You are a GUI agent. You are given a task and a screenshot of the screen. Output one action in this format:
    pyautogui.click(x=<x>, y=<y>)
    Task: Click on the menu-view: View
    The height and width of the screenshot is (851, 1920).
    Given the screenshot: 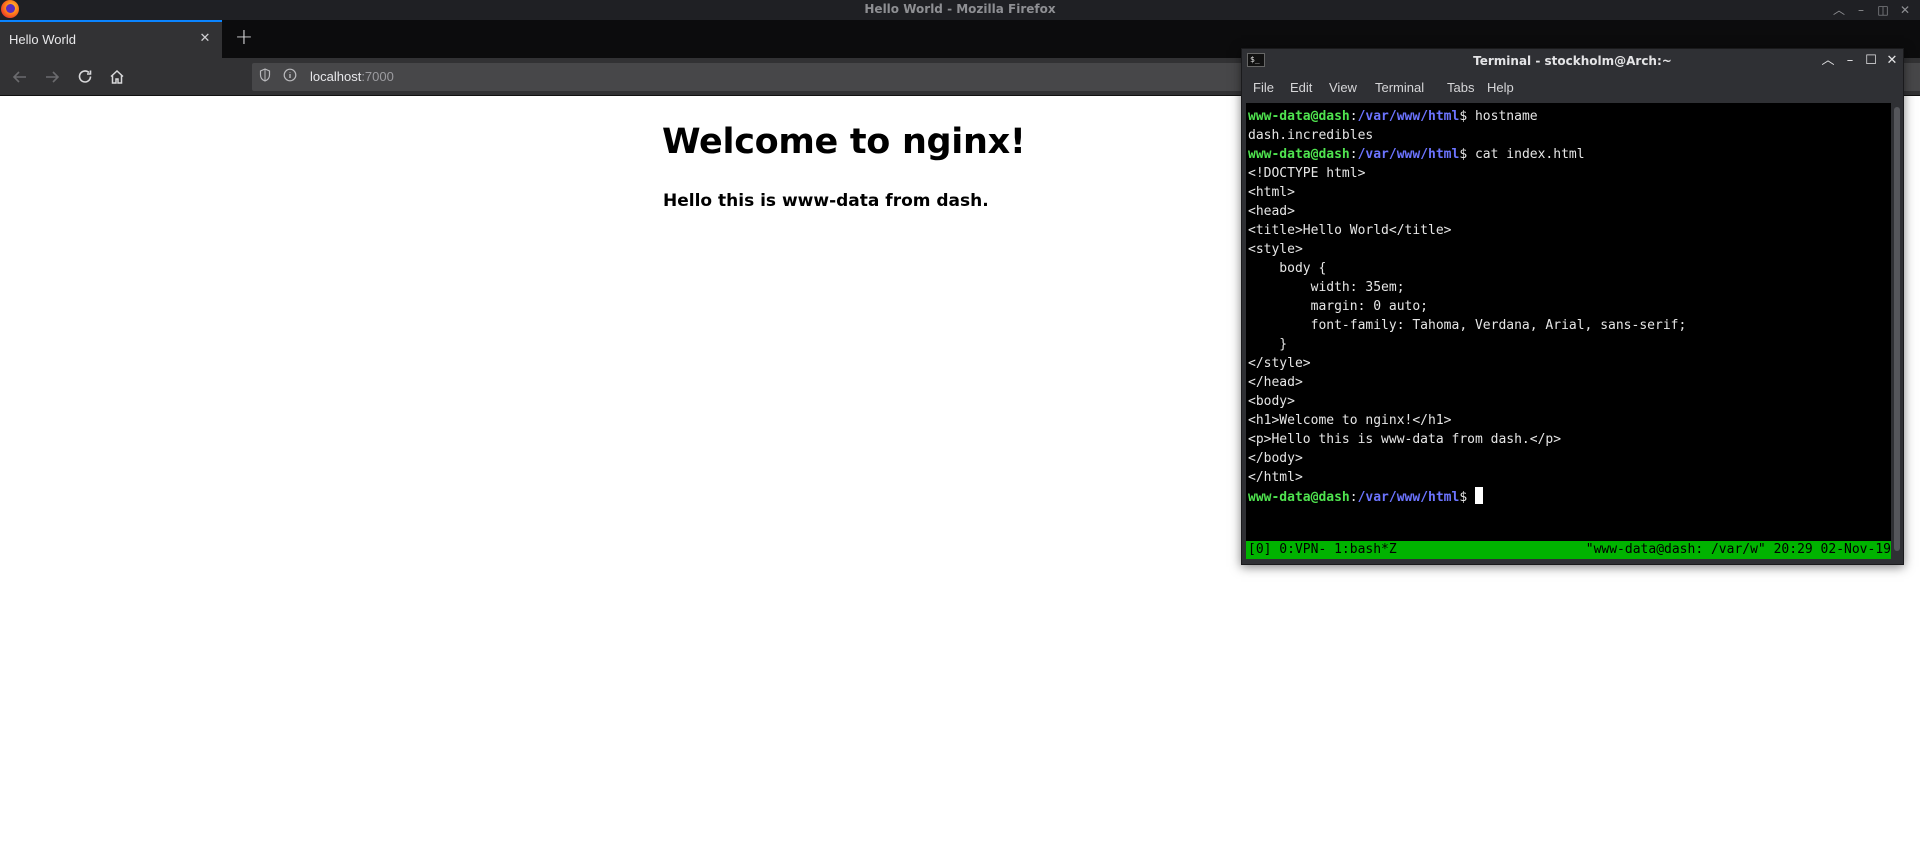 What is the action you would take?
    pyautogui.click(x=1343, y=87)
    